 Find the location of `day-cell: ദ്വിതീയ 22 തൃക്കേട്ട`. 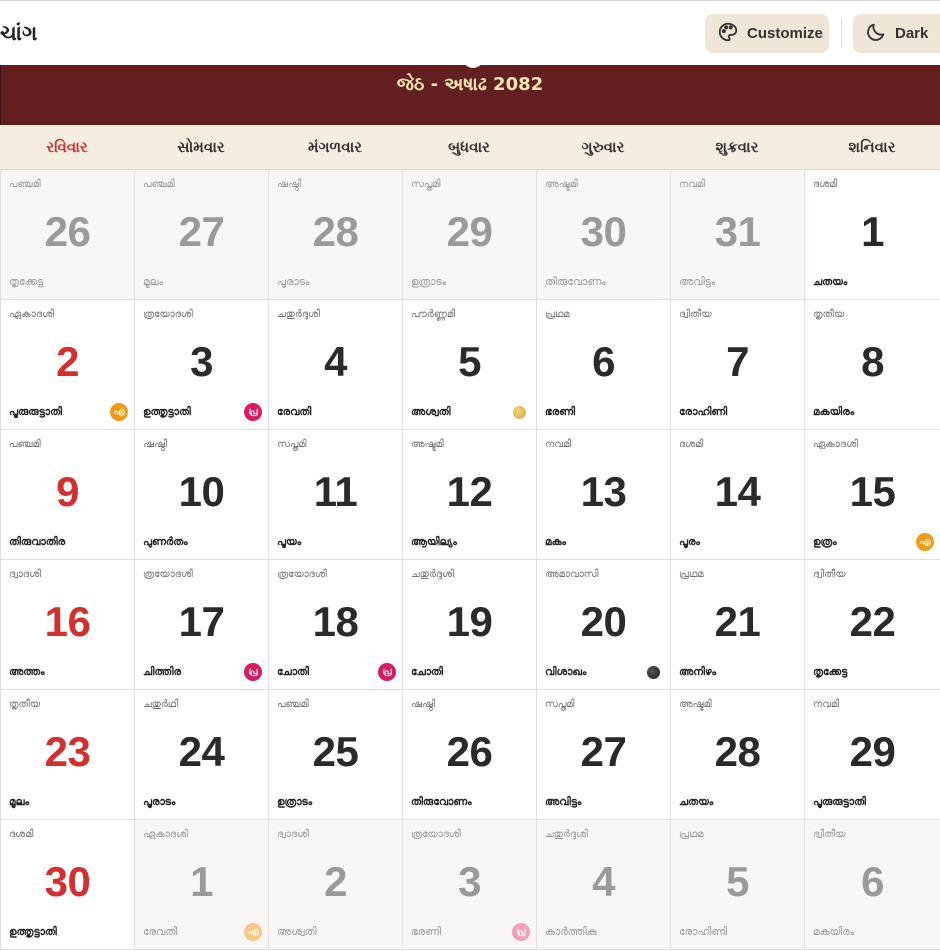

day-cell: ദ്വിതീയ 22 തൃക്കേട്ട is located at coordinates (872, 625).